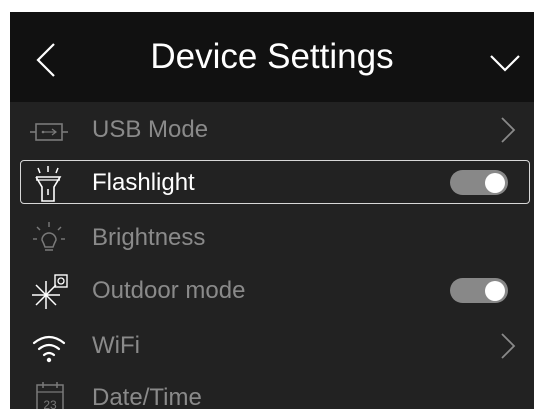 This screenshot has width=542, height=412. What do you see at coordinates (143, 182) in the screenshot?
I see `settings-item-label: Flashlight` at bounding box center [143, 182].